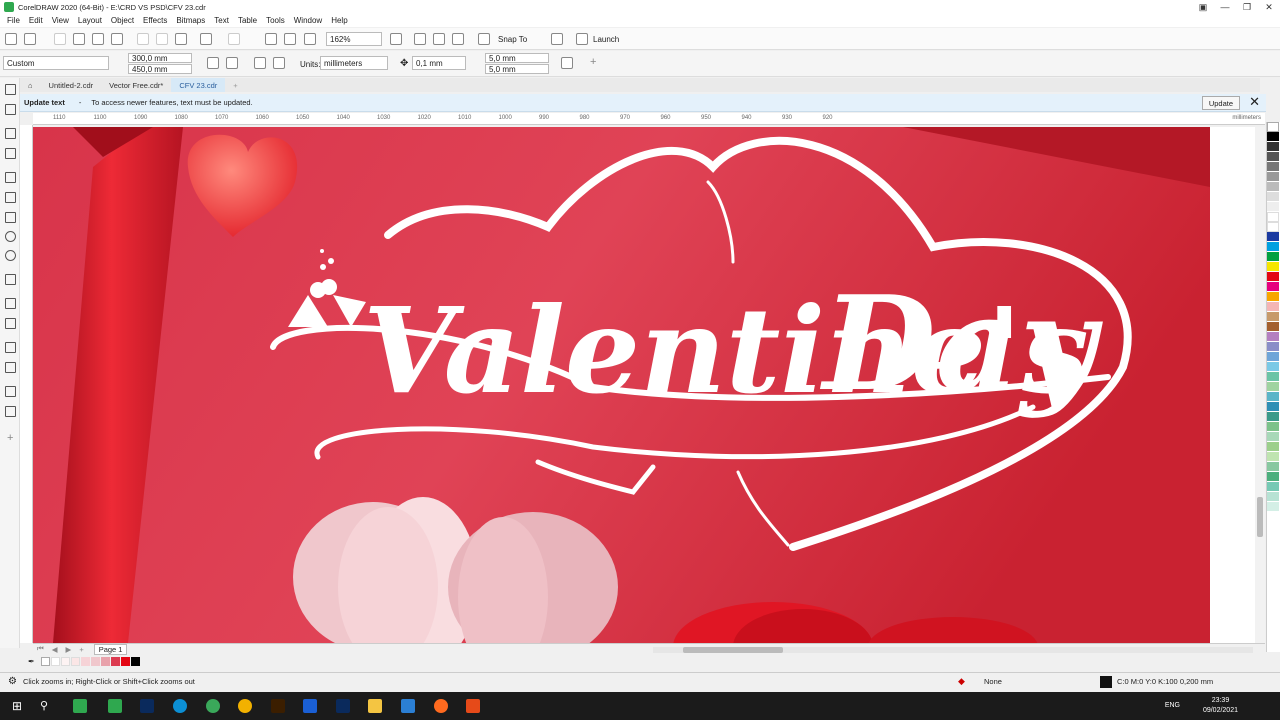 This screenshot has width=1280, height=720. I want to click on clock-time: 23:39, so click(1220, 701).